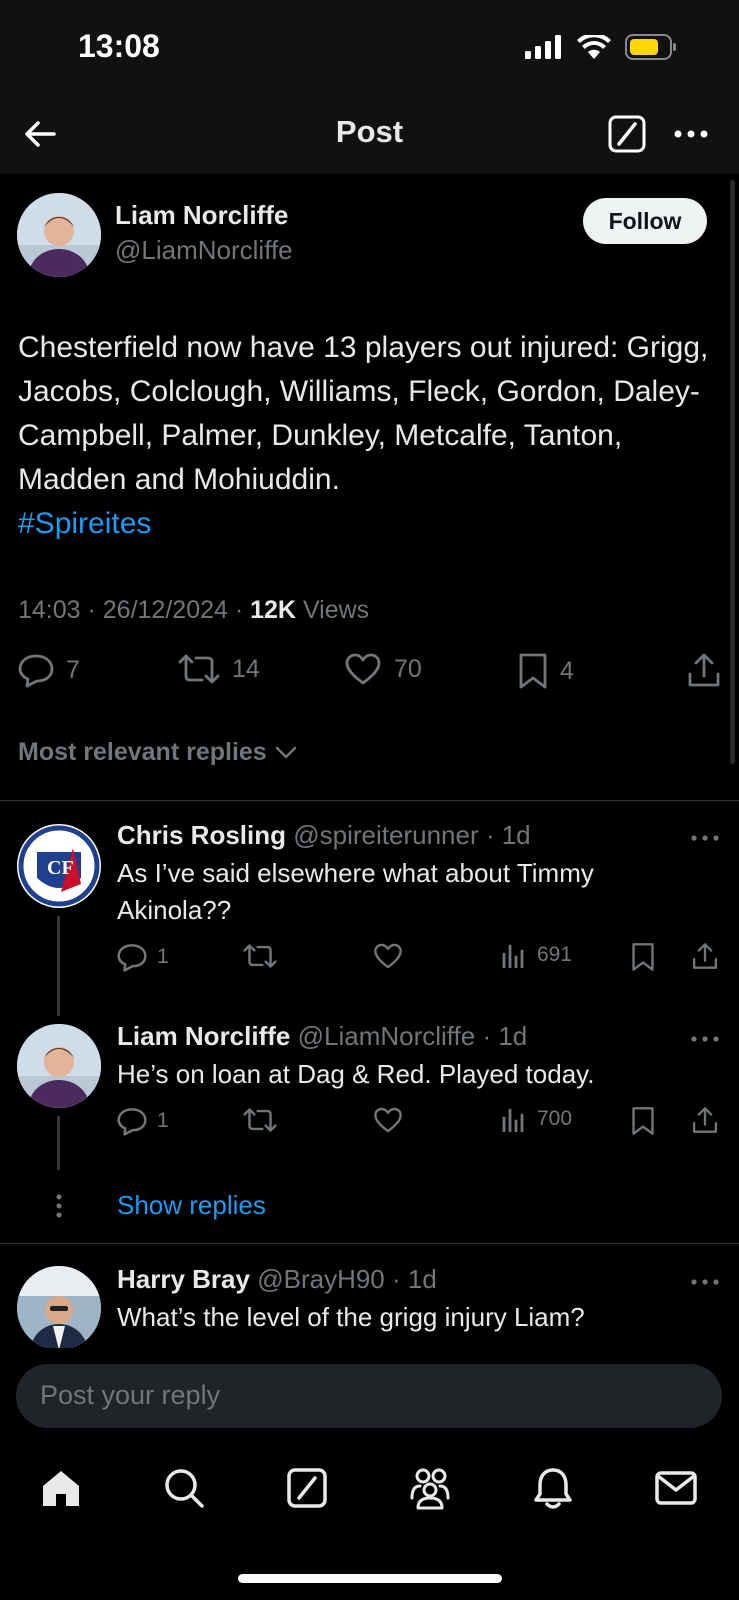 This screenshot has width=739, height=1600. What do you see at coordinates (430, 1488) in the screenshot?
I see `communities-icon` at bounding box center [430, 1488].